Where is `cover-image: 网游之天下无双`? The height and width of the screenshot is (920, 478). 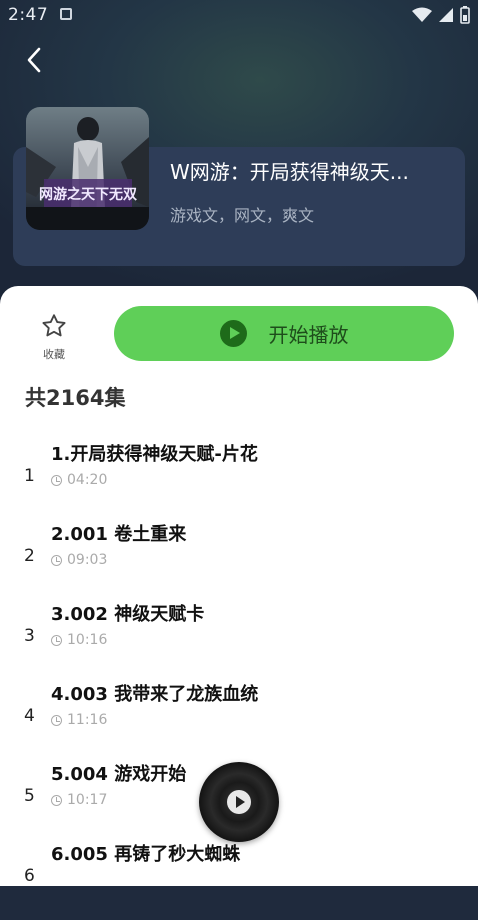
cover-image: 网游之天下无双 is located at coordinates (87, 168).